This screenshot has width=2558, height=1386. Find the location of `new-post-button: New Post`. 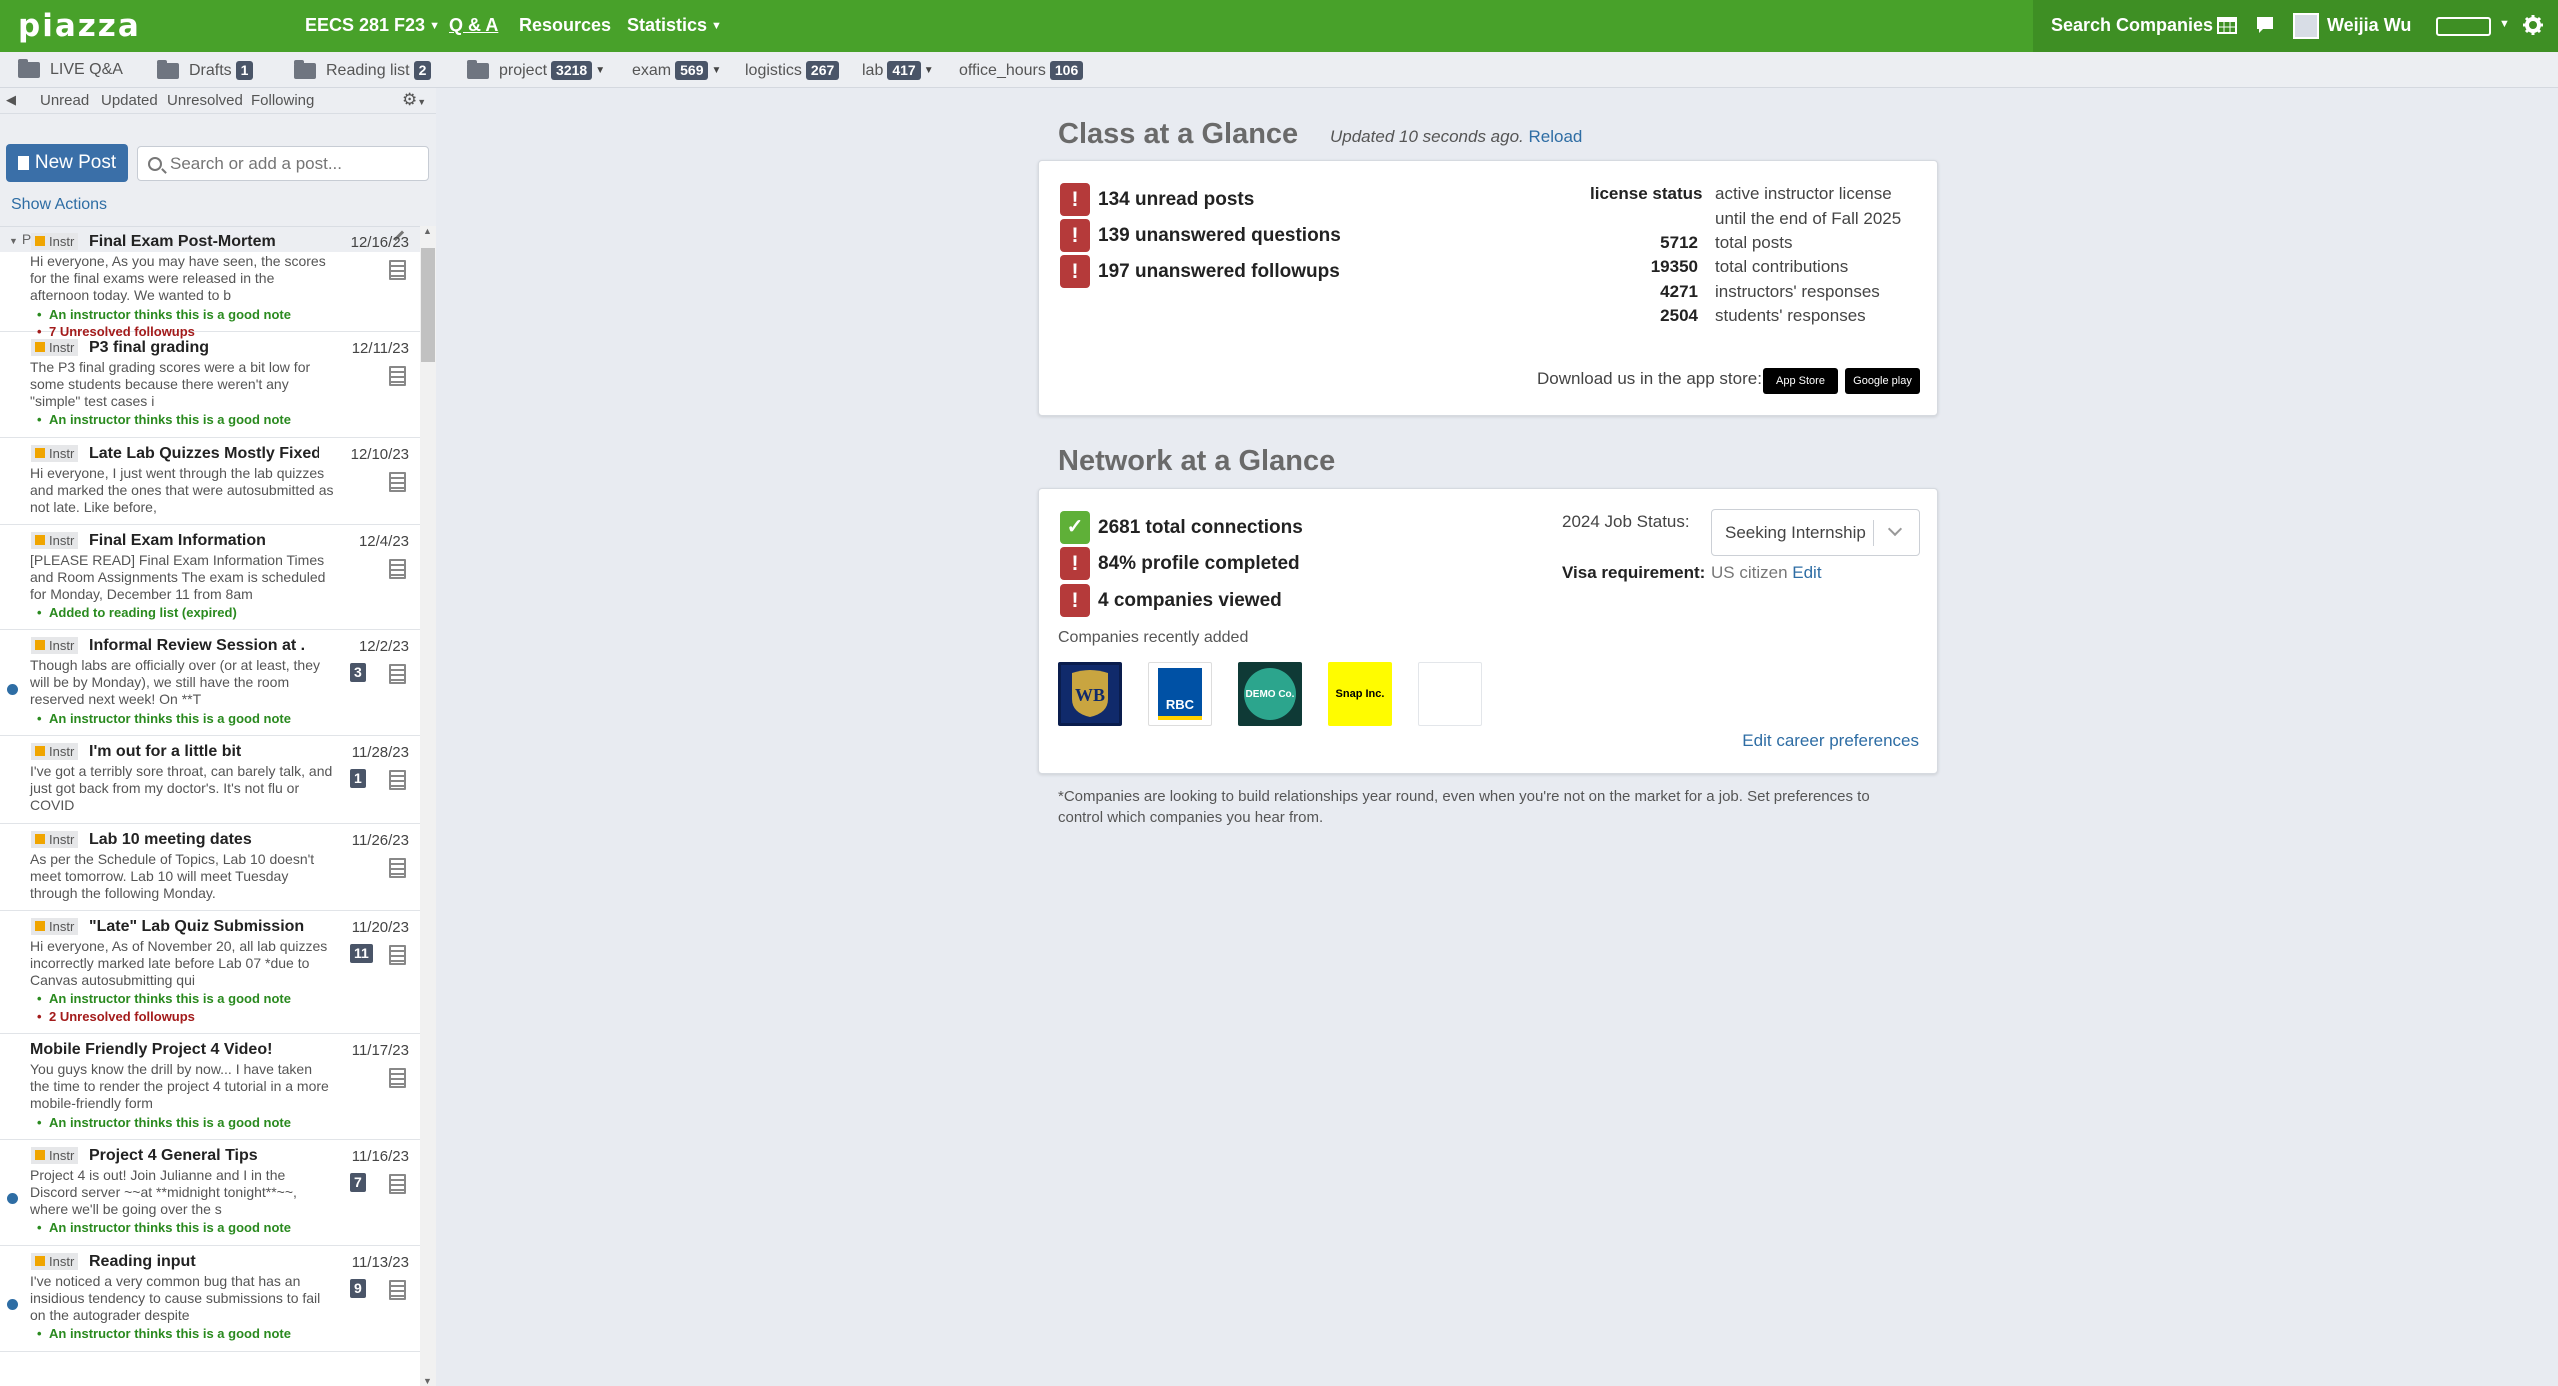

new-post-button: New Post is located at coordinates (67, 163).